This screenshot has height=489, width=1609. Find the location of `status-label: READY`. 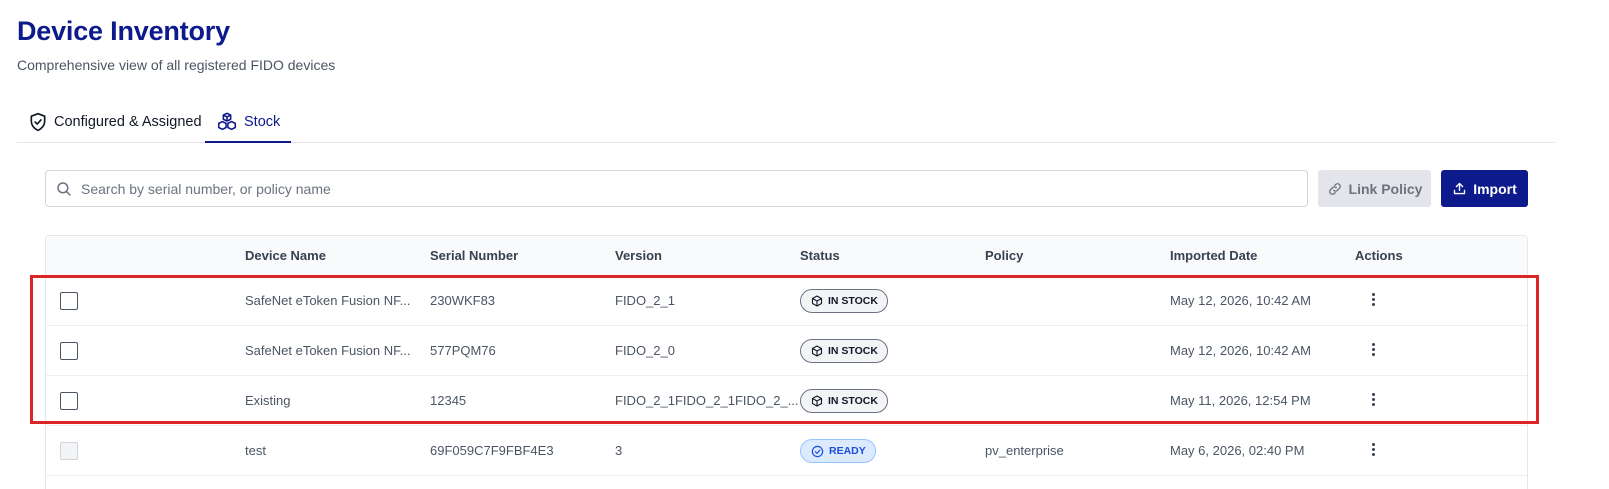

status-label: READY is located at coordinates (847, 451).